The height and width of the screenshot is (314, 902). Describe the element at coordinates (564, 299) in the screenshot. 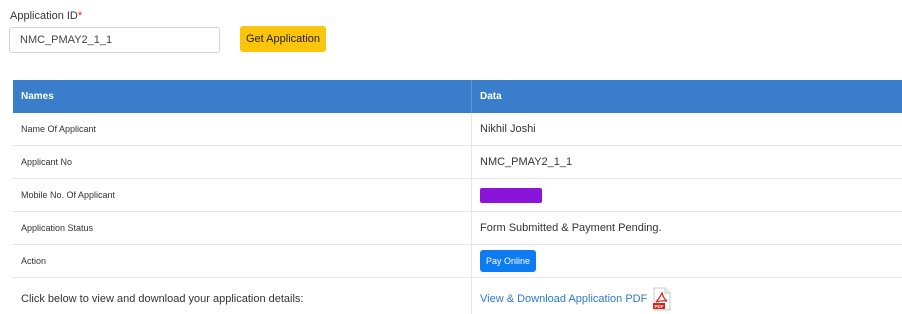

I see `view-download-pdf-link-text: View & Download Application PDF` at that location.